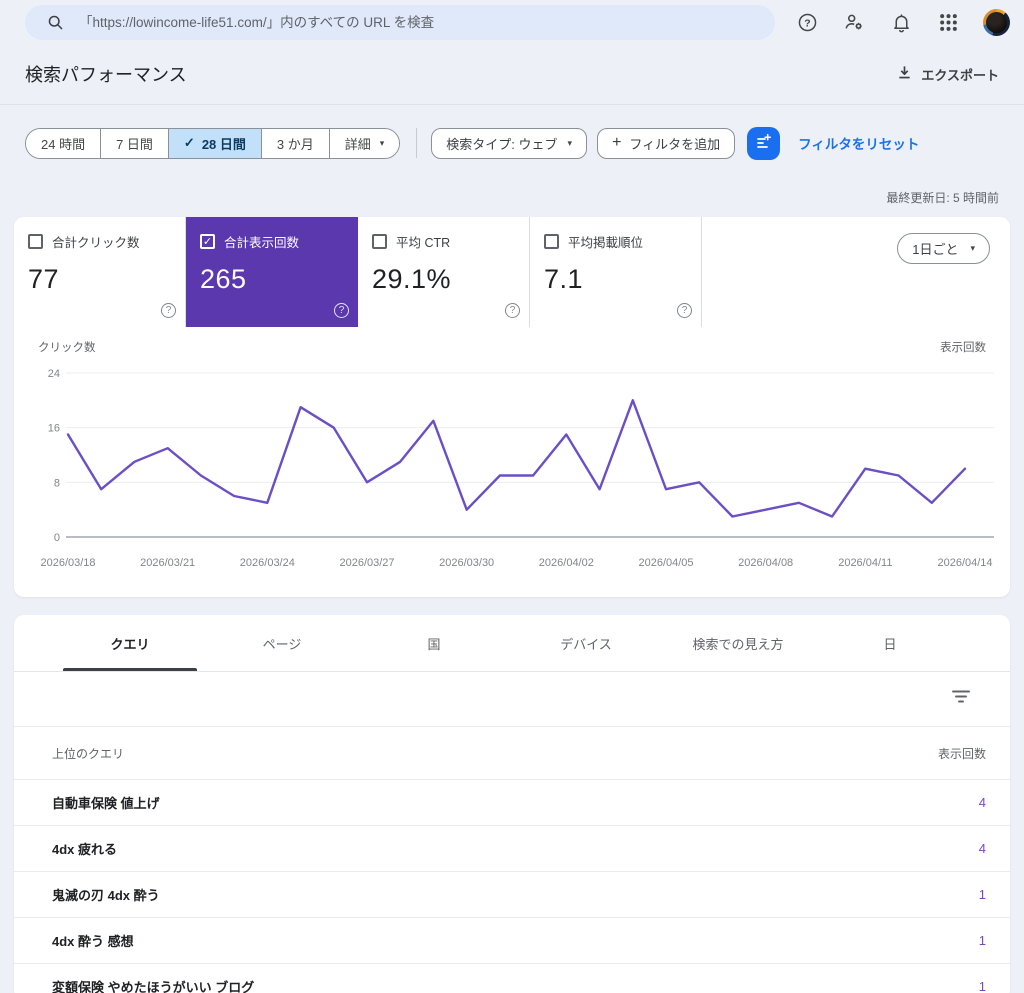  What do you see at coordinates (904, 74) in the screenshot?
I see `download-icon` at bounding box center [904, 74].